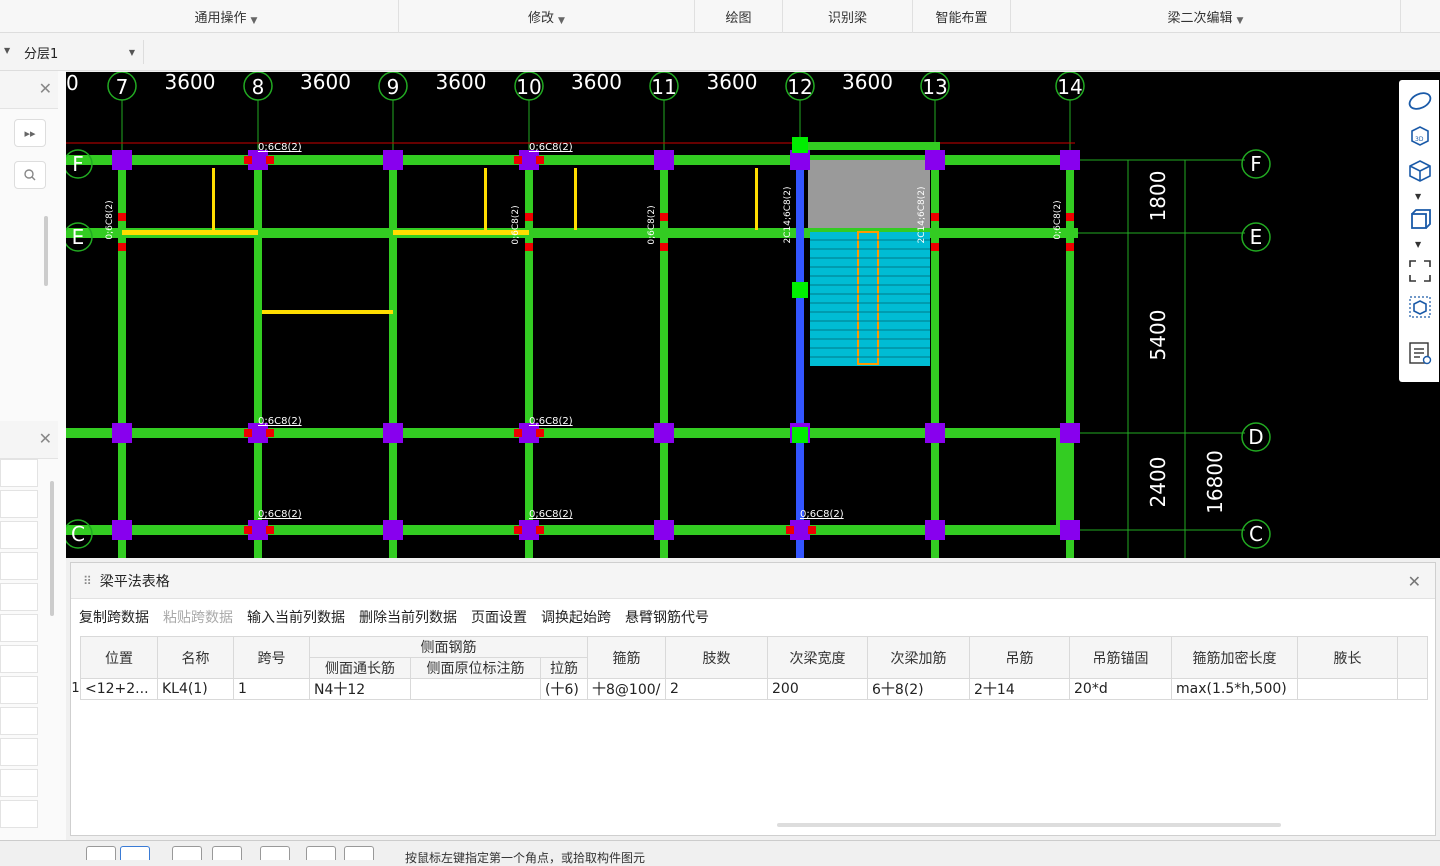 The width and height of the screenshot is (1440, 866). I want to click on selected-beam, so click(800, 353).